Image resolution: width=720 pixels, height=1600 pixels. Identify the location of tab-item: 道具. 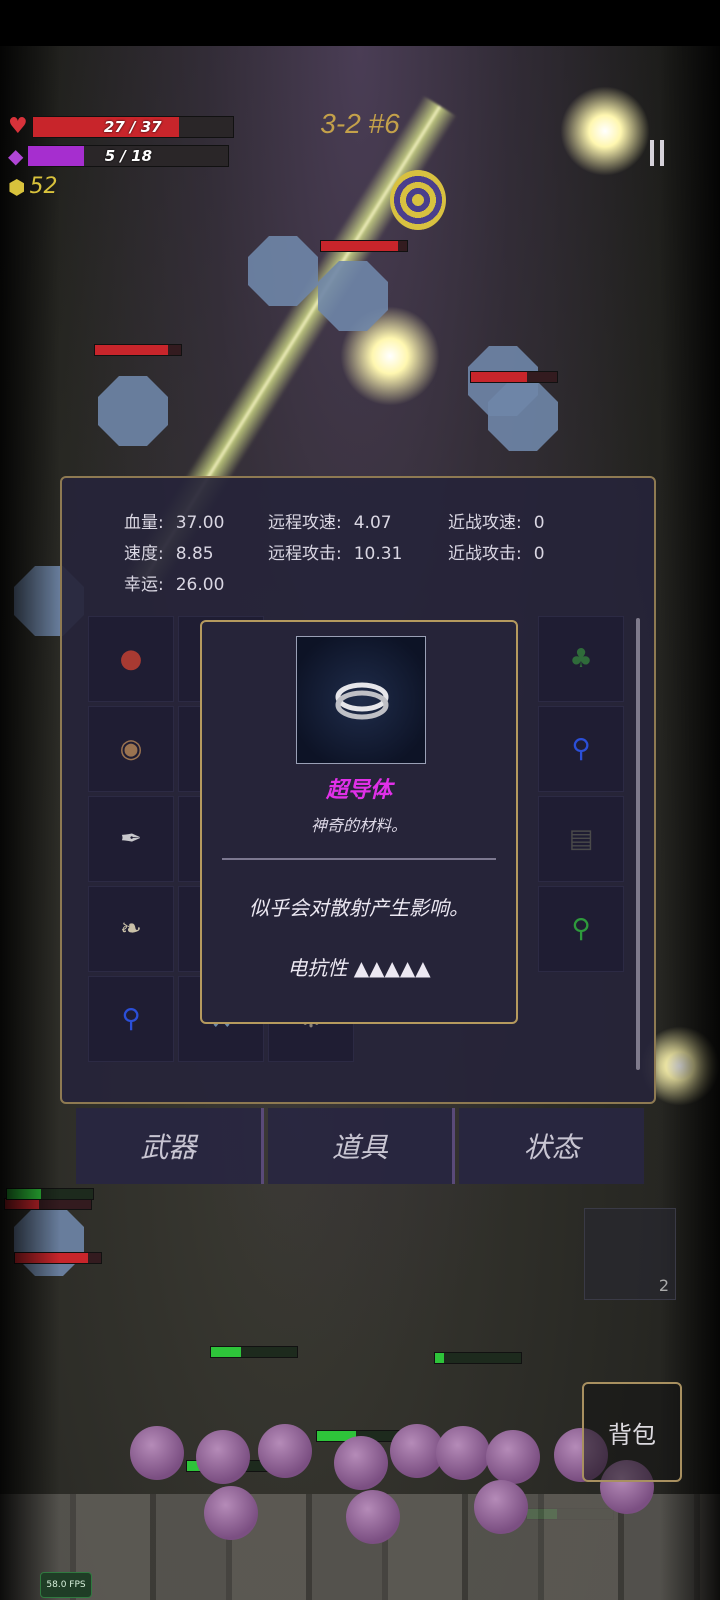
(361, 1146).